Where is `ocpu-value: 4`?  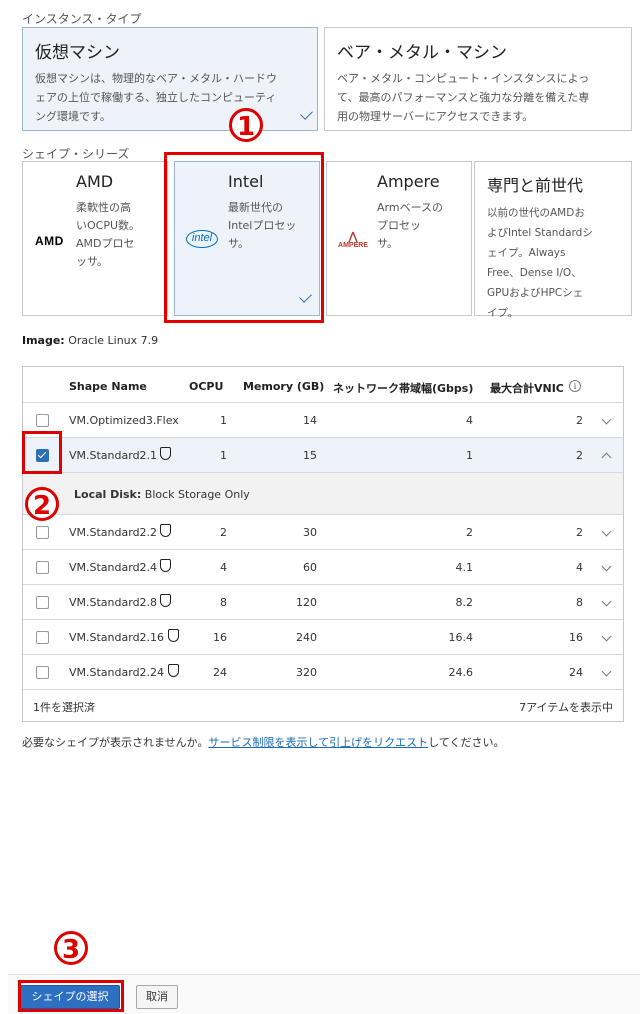
ocpu-value: 4 is located at coordinates (223, 567).